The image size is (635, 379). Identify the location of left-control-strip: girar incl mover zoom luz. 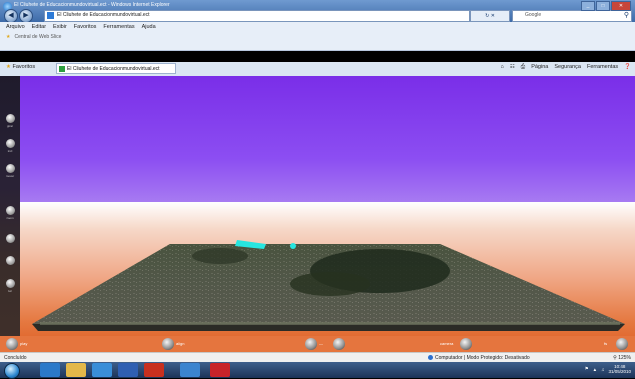
(10, 214).